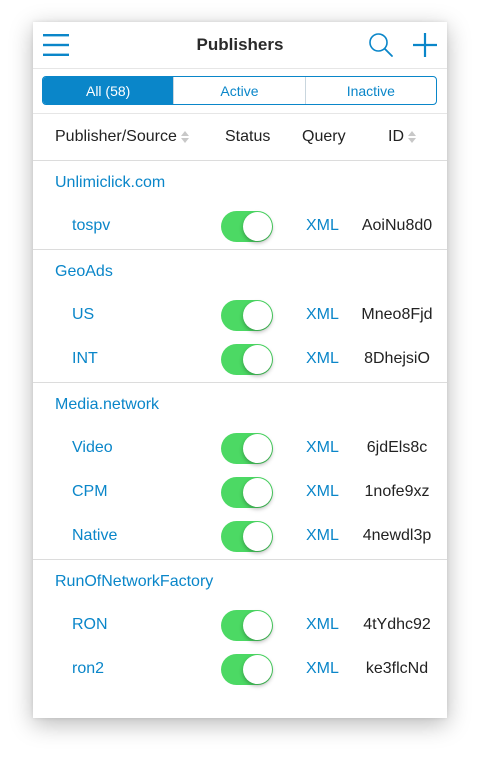  Describe the element at coordinates (240, 405) in the screenshot. I see `publisher-group-title: Media.network` at that location.